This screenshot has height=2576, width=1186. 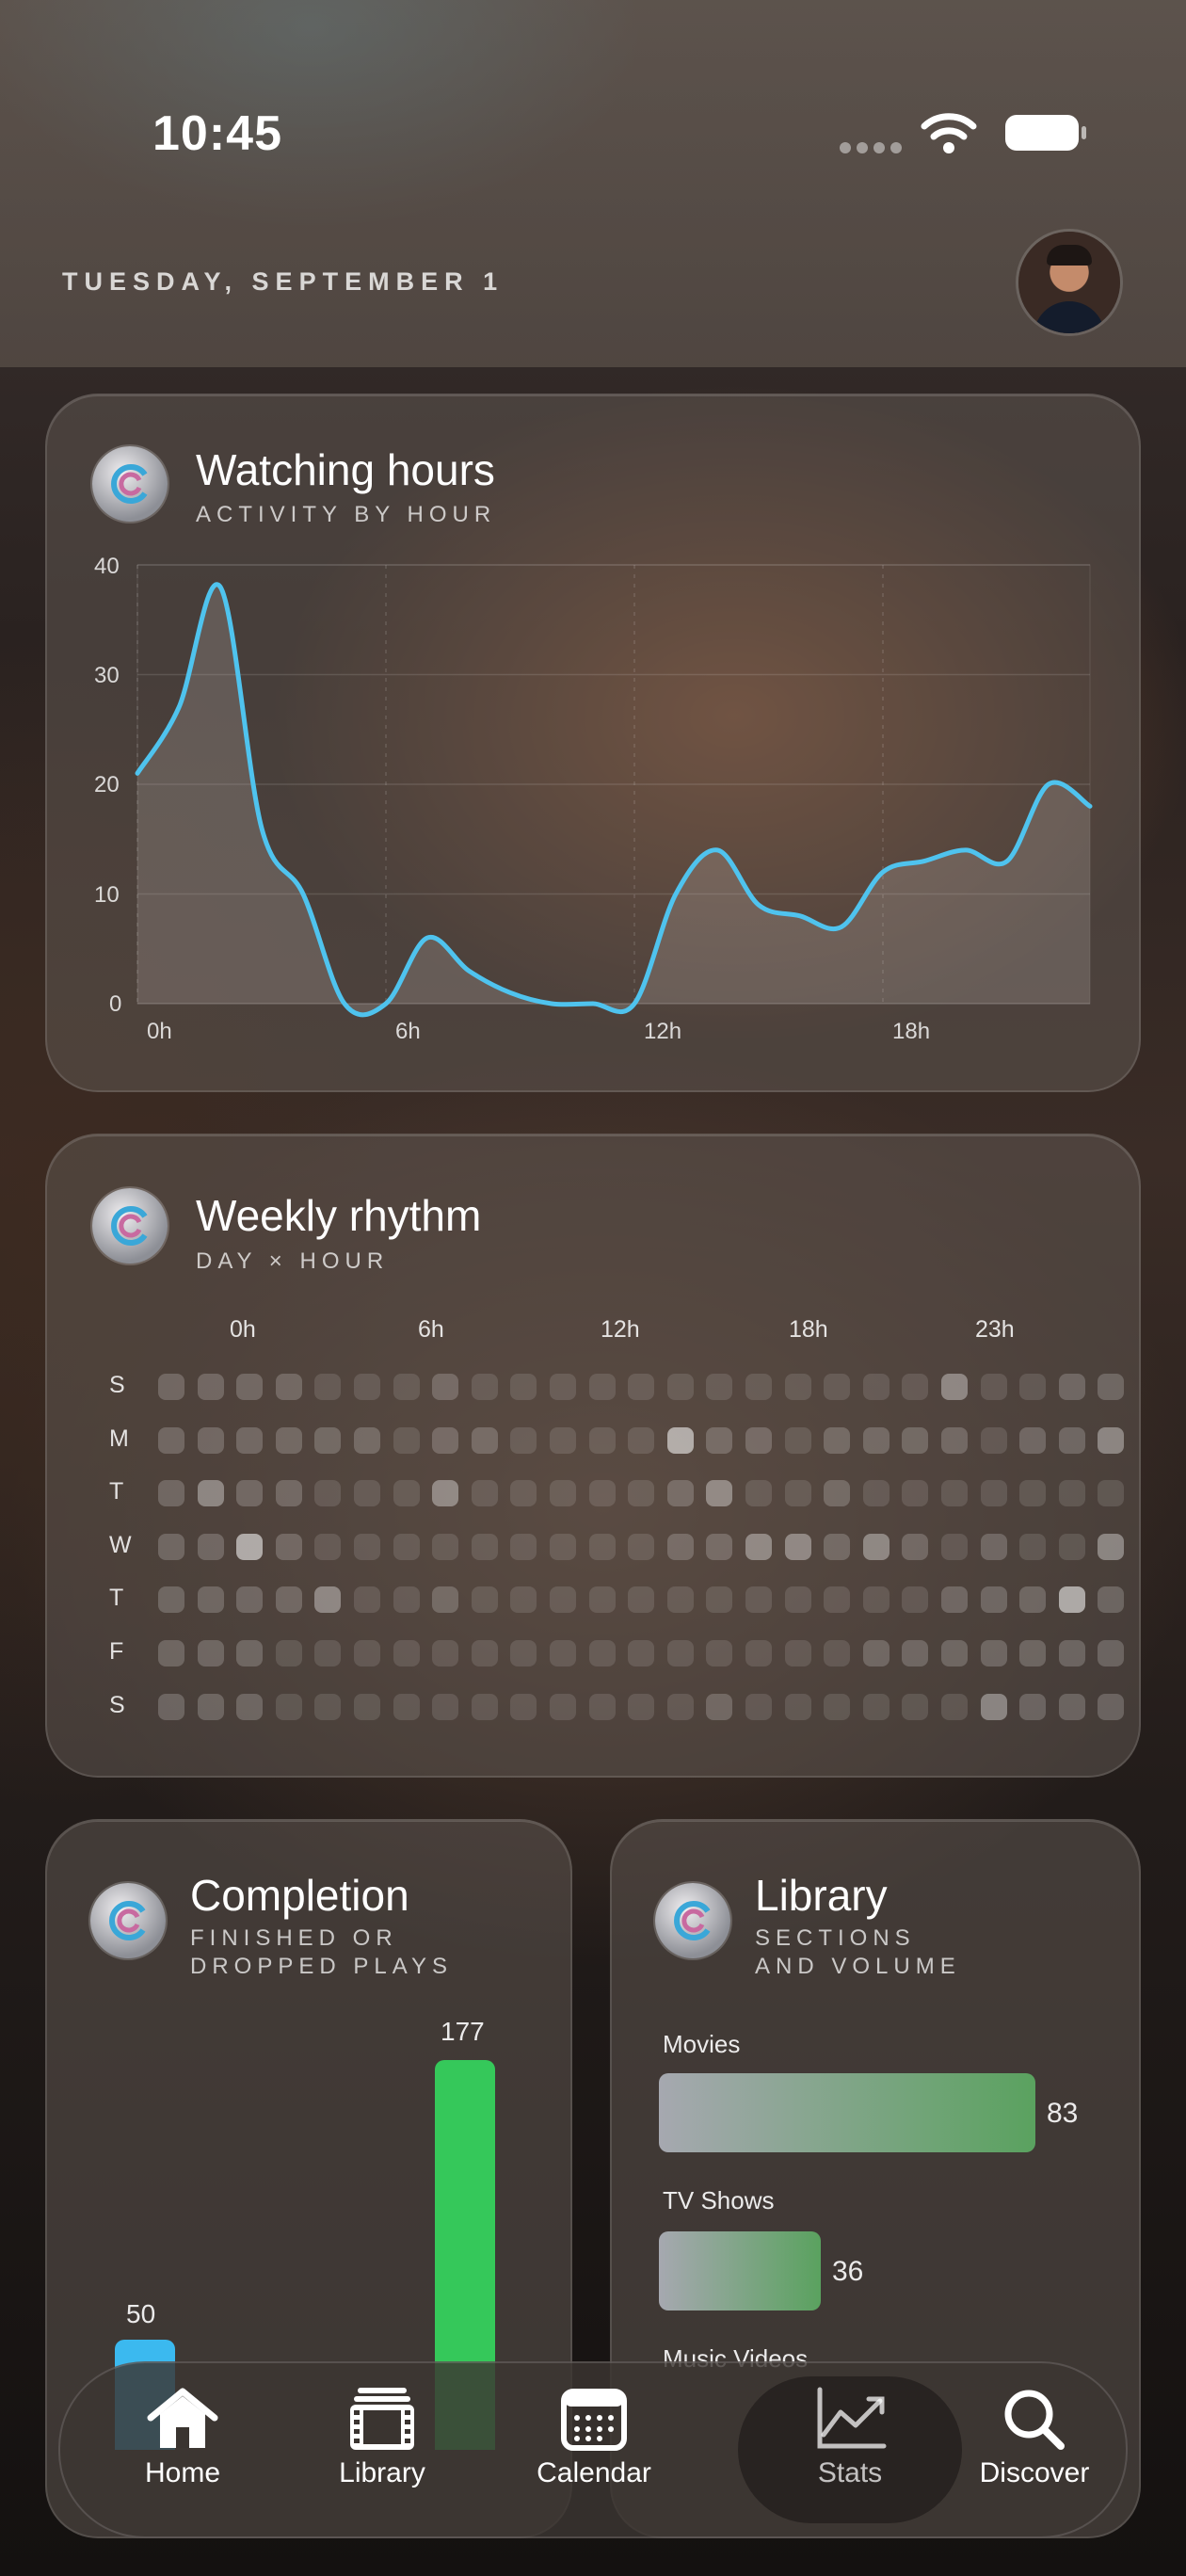 What do you see at coordinates (382, 2419) in the screenshot?
I see `film-stack-icon` at bounding box center [382, 2419].